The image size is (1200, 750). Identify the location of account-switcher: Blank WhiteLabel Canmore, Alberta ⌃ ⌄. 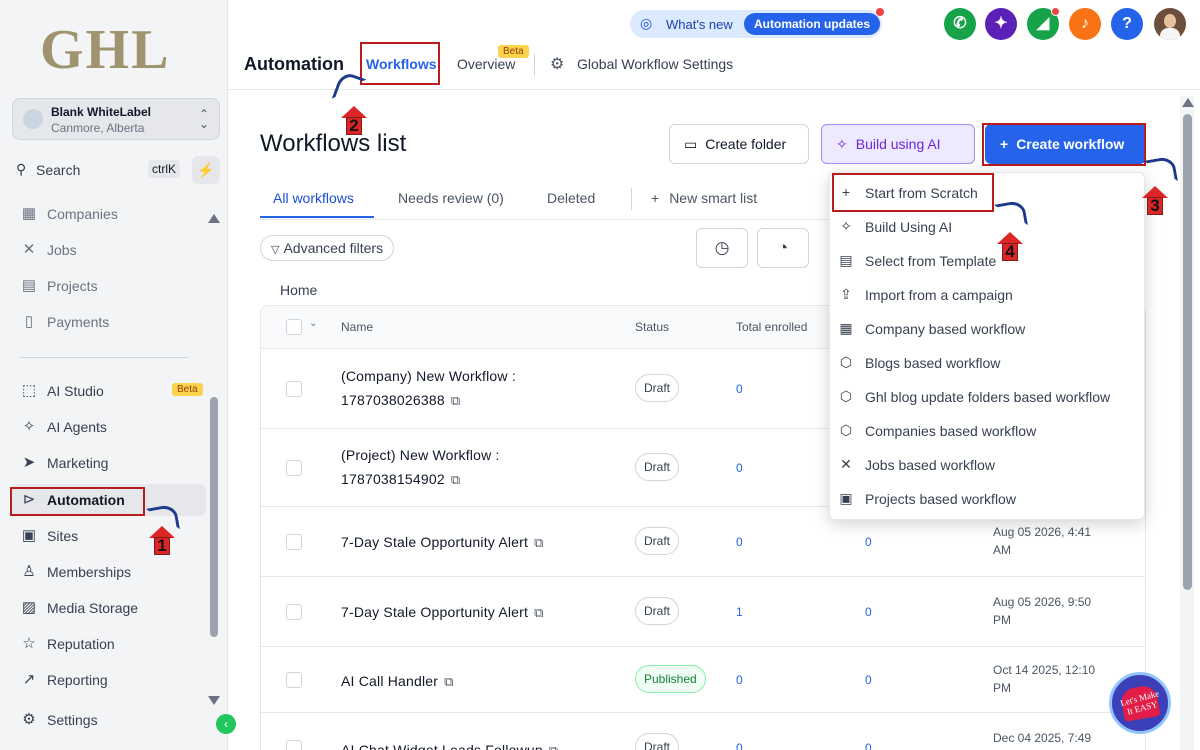
(116, 119).